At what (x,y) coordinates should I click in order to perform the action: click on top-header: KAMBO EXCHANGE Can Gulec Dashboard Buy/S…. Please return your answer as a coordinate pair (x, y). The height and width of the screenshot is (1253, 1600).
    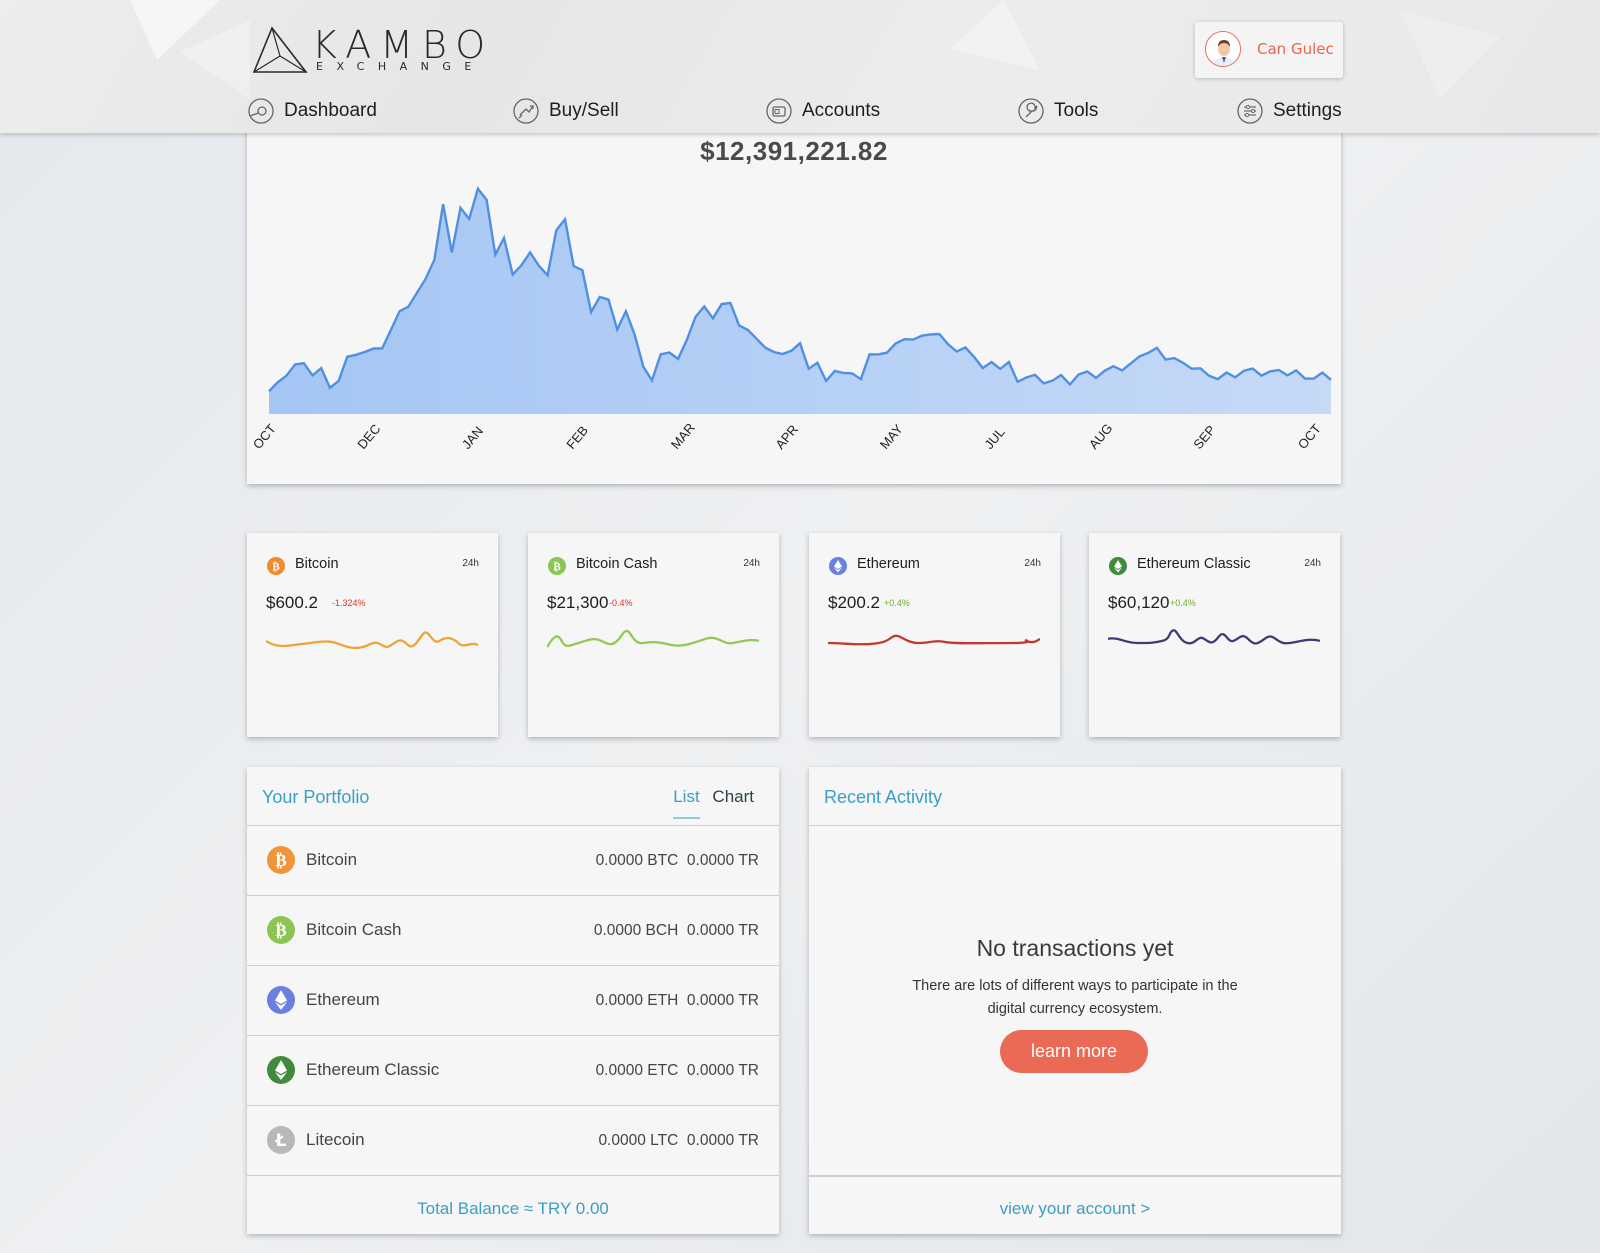
    Looking at the image, I should click on (800, 66).